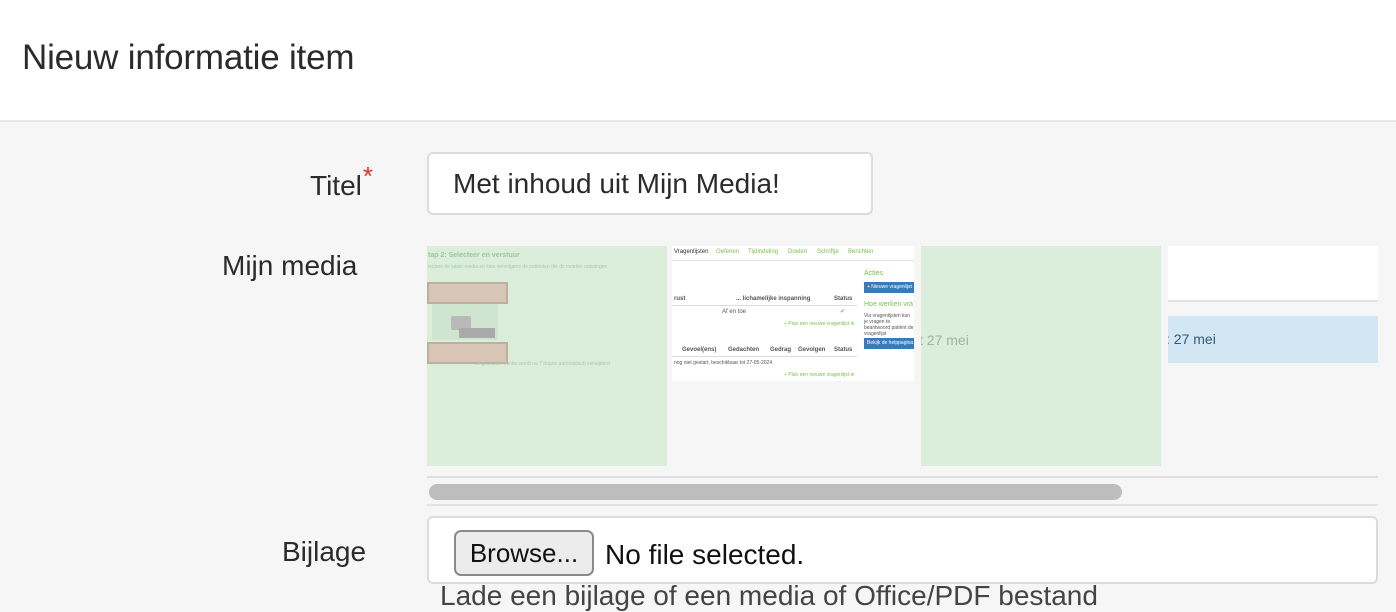 This screenshot has height=612, width=1396. Describe the element at coordinates (889, 304) in the screenshot. I see `thumb2-hoe: Hoe werken vra` at that location.